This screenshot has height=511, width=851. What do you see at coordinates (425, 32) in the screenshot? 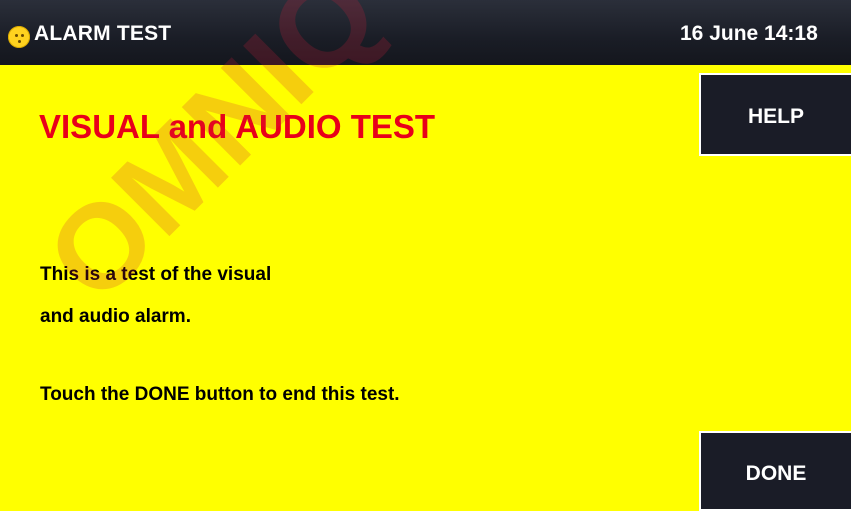
I see `title-bar: ALARM TEST 16 June 14:18` at bounding box center [425, 32].